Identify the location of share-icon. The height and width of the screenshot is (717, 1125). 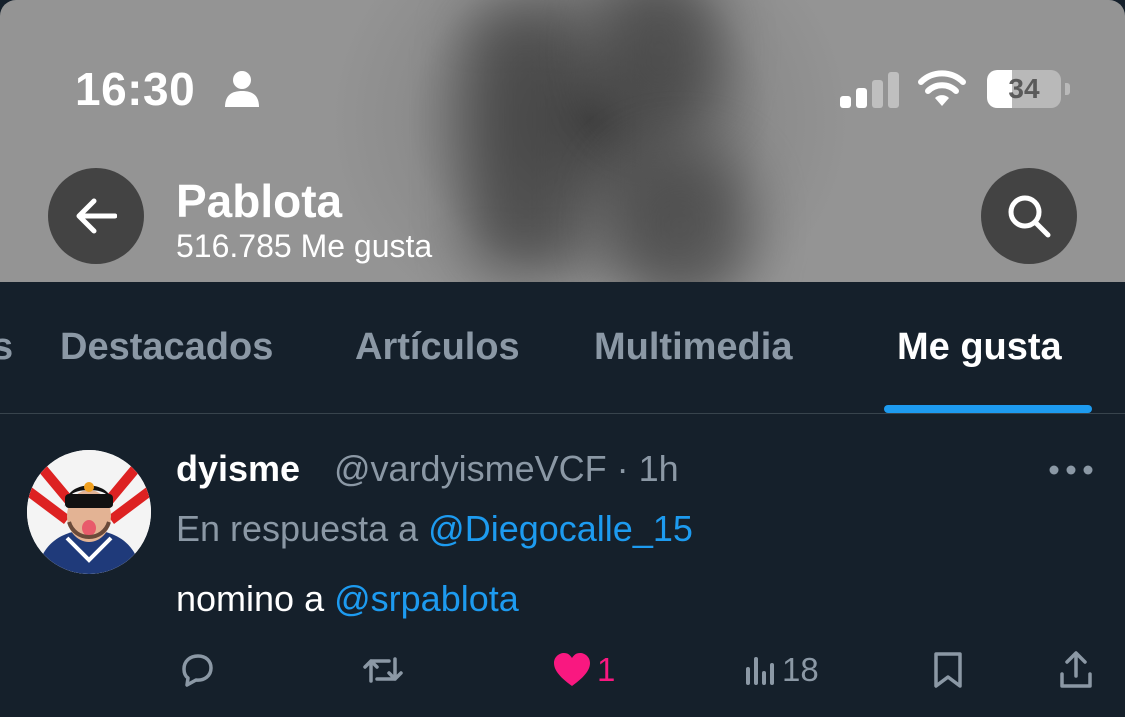
(1076, 669).